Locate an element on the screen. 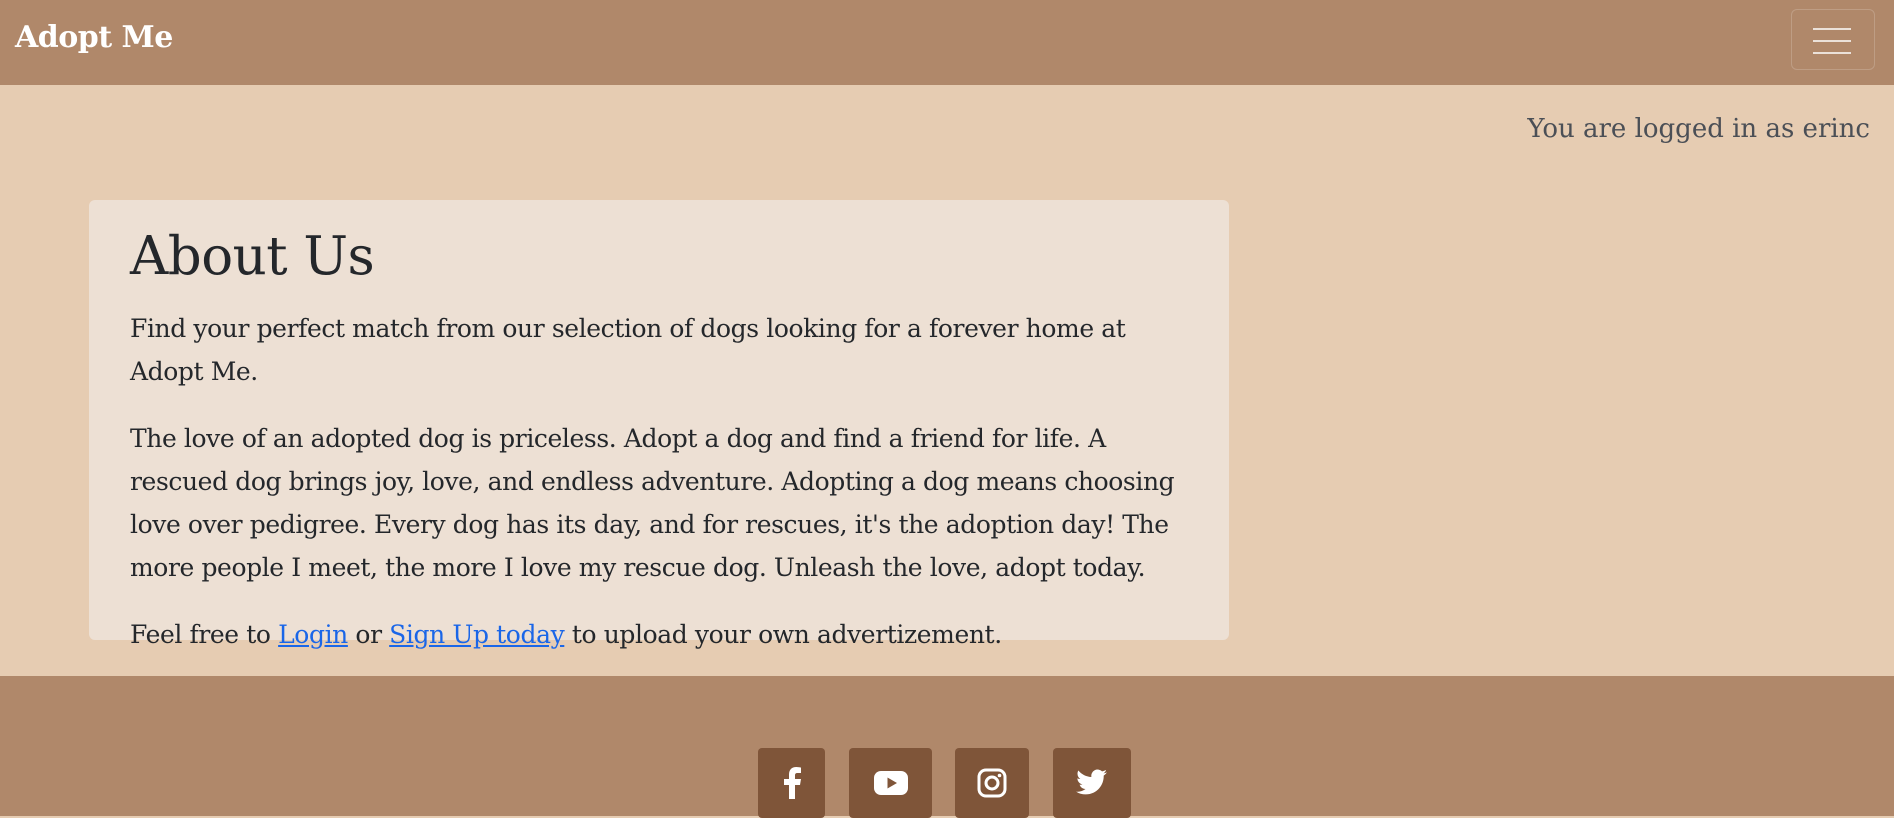 The width and height of the screenshot is (1894, 818). twitter-icon is located at coordinates (1092, 783).